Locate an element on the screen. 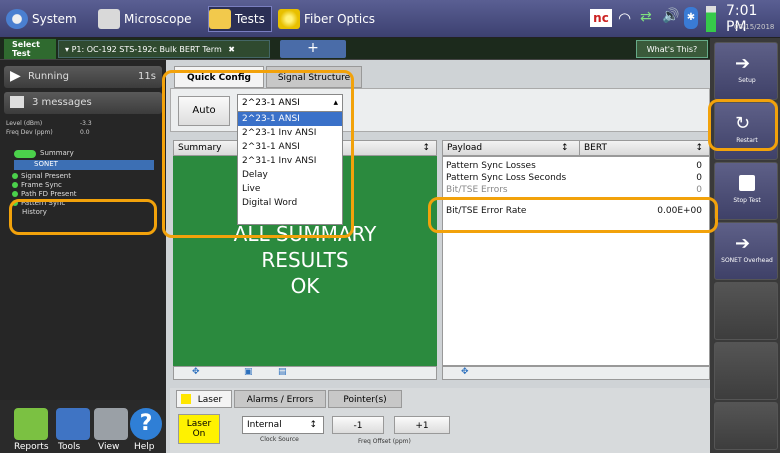  stop-test-button: Stop Test is located at coordinates (746, 191).